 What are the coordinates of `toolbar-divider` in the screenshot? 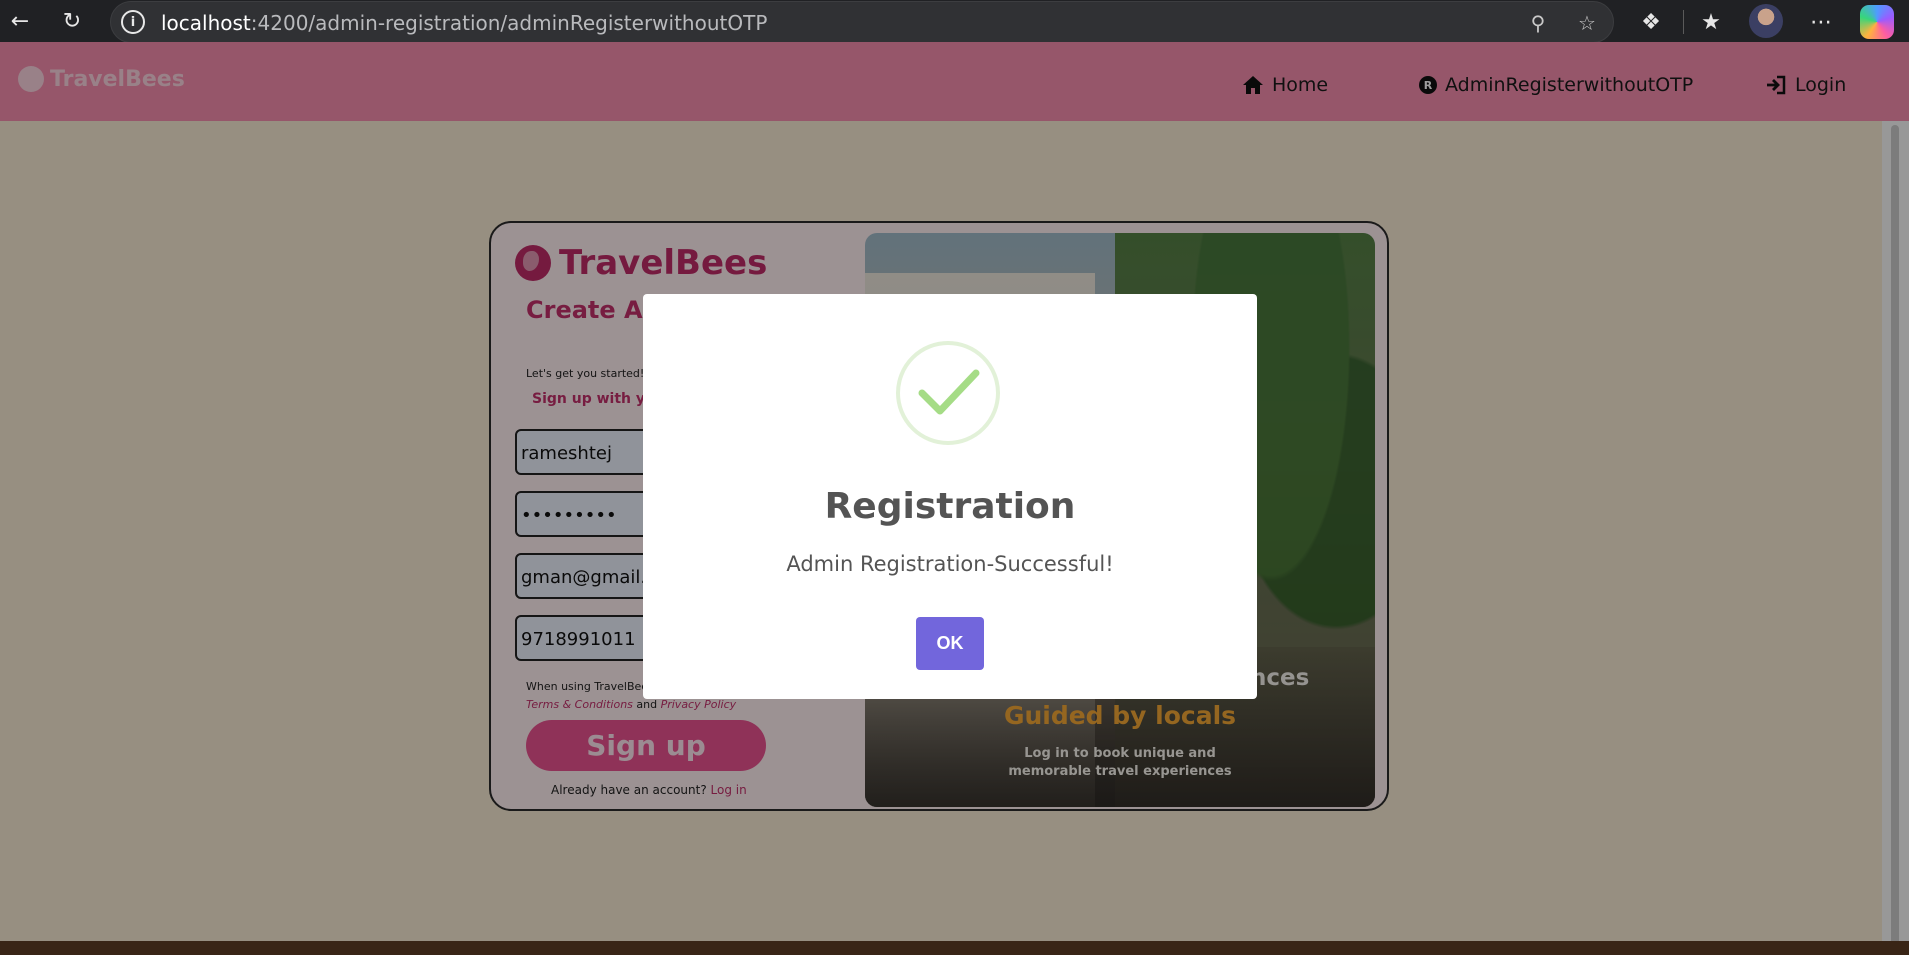 It's located at (1683, 22).